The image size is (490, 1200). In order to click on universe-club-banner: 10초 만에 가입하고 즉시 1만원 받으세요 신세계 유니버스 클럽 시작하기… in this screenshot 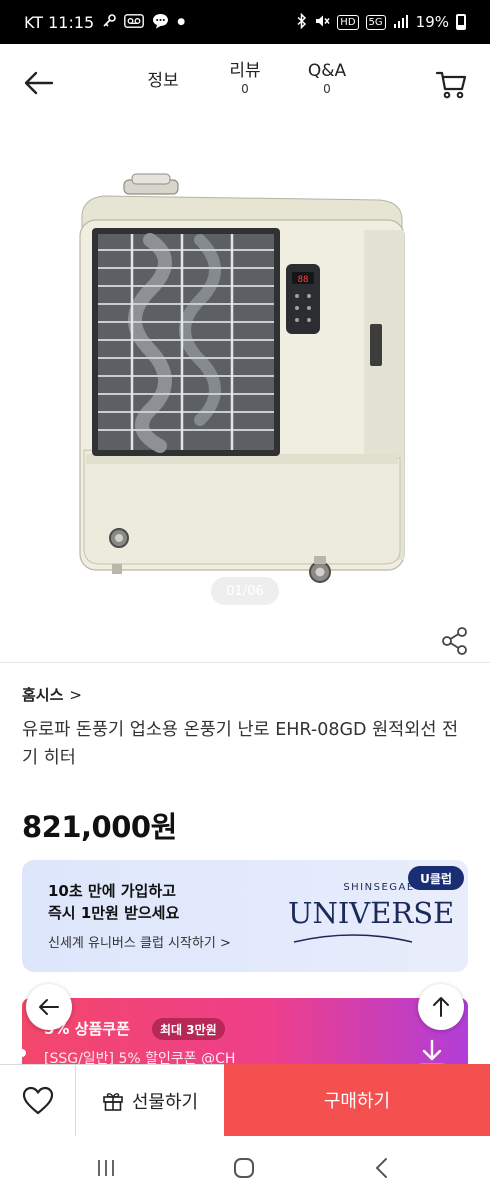, I will do `click(245, 916)`.